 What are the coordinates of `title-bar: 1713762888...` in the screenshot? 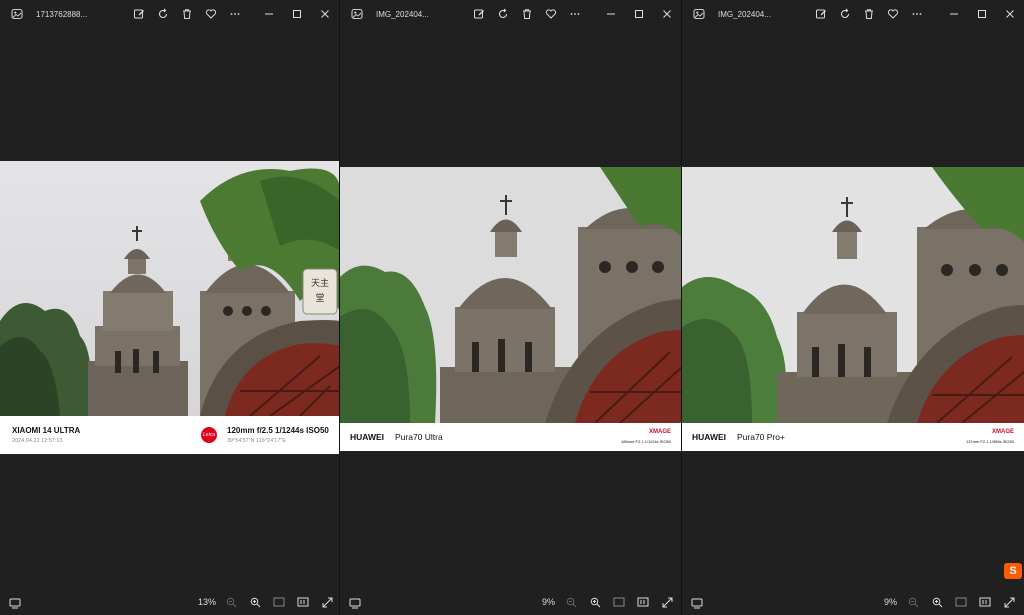 It's located at (169, 14).